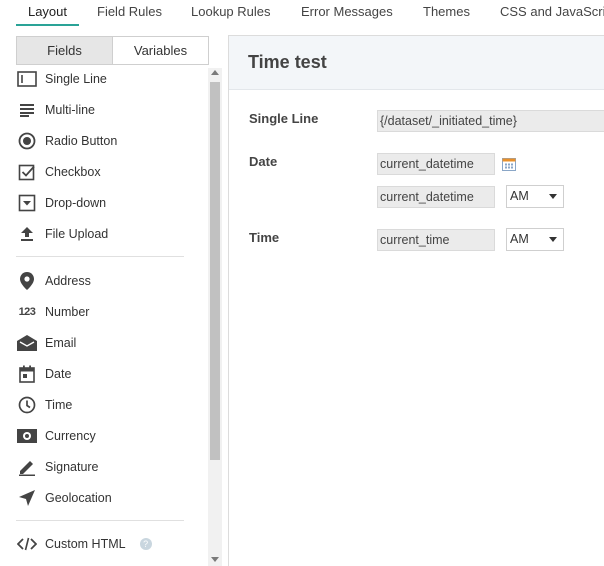 The image size is (604, 566). I want to click on pen-icon, so click(27, 467).